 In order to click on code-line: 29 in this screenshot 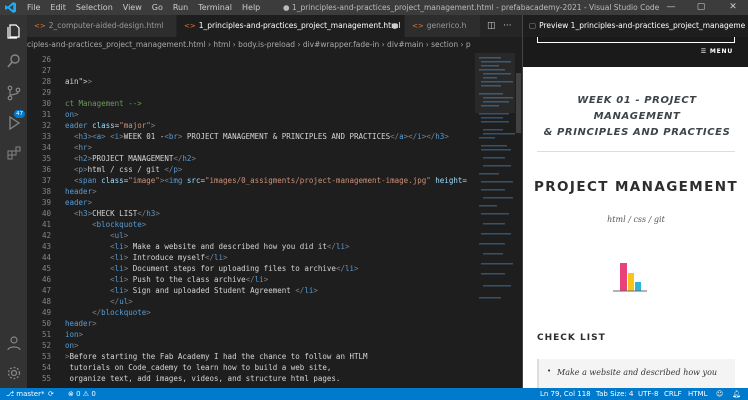, I will do `click(251, 92)`.